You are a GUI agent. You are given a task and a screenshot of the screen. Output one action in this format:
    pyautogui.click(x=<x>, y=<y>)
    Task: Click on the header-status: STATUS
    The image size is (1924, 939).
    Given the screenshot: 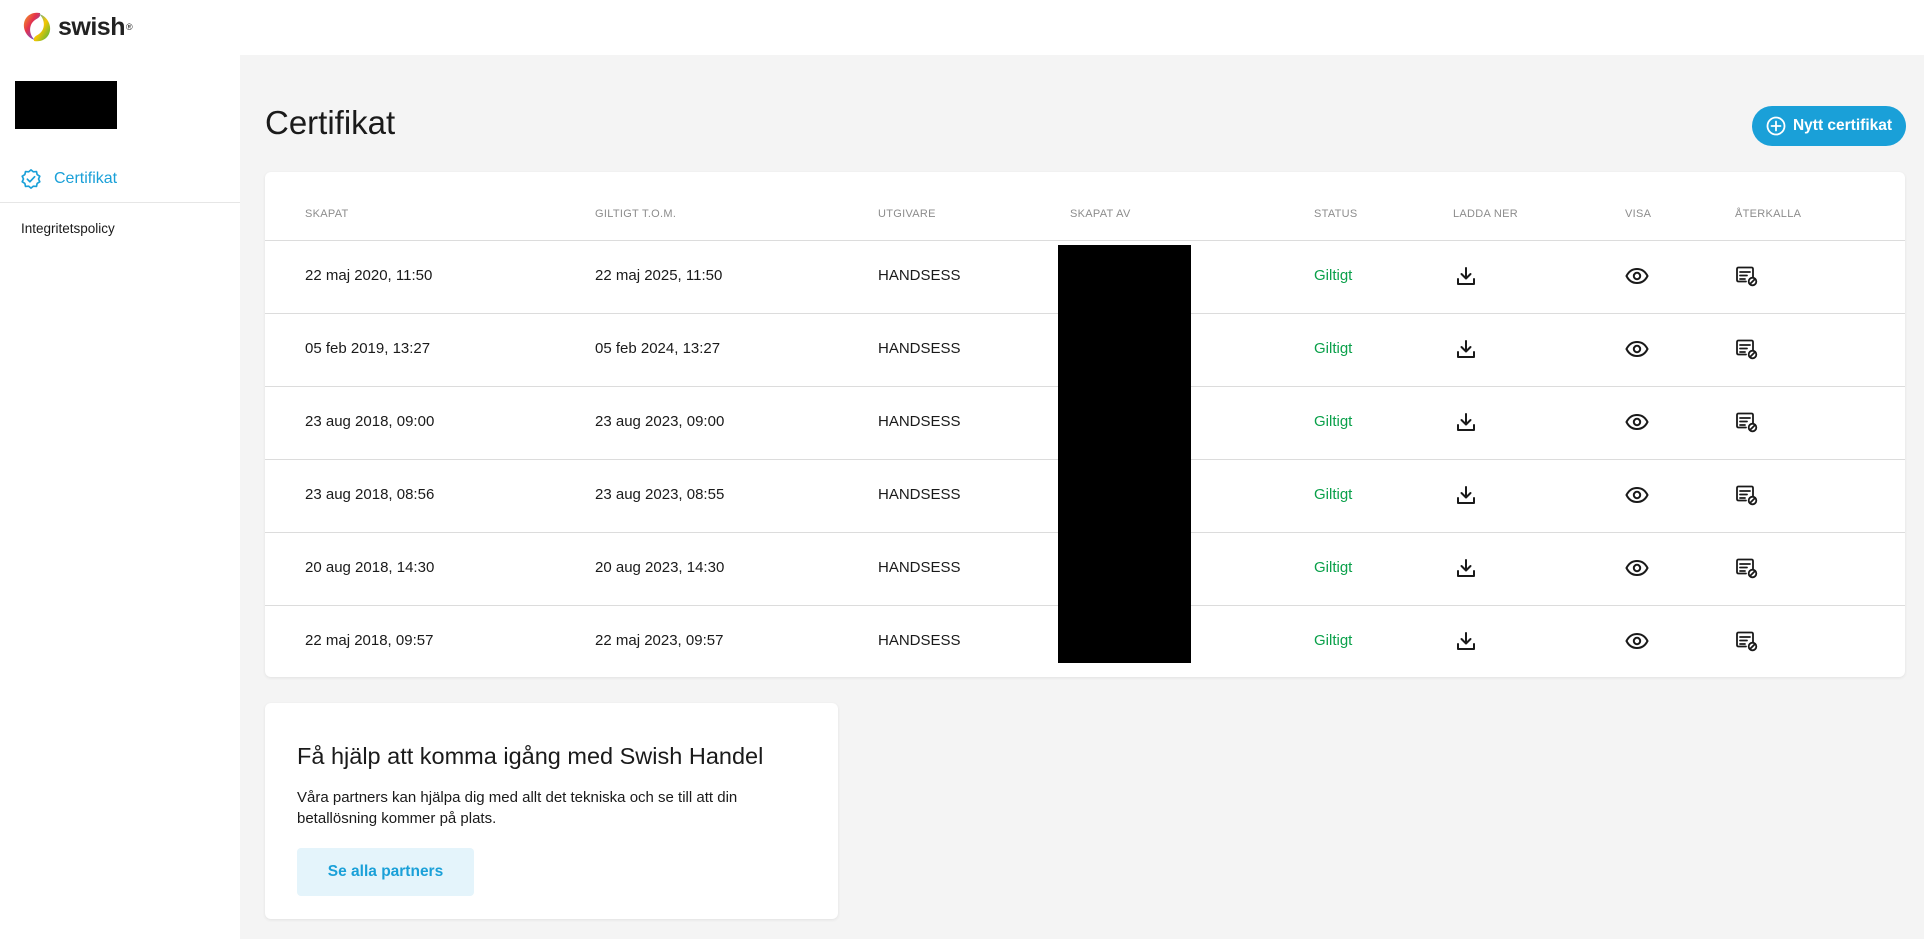 What is the action you would take?
    pyautogui.click(x=1336, y=214)
    